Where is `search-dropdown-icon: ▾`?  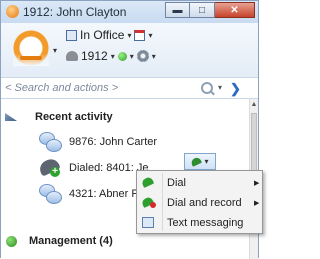
search-dropdown-icon: ▾ is located at coordinates (220, 87).